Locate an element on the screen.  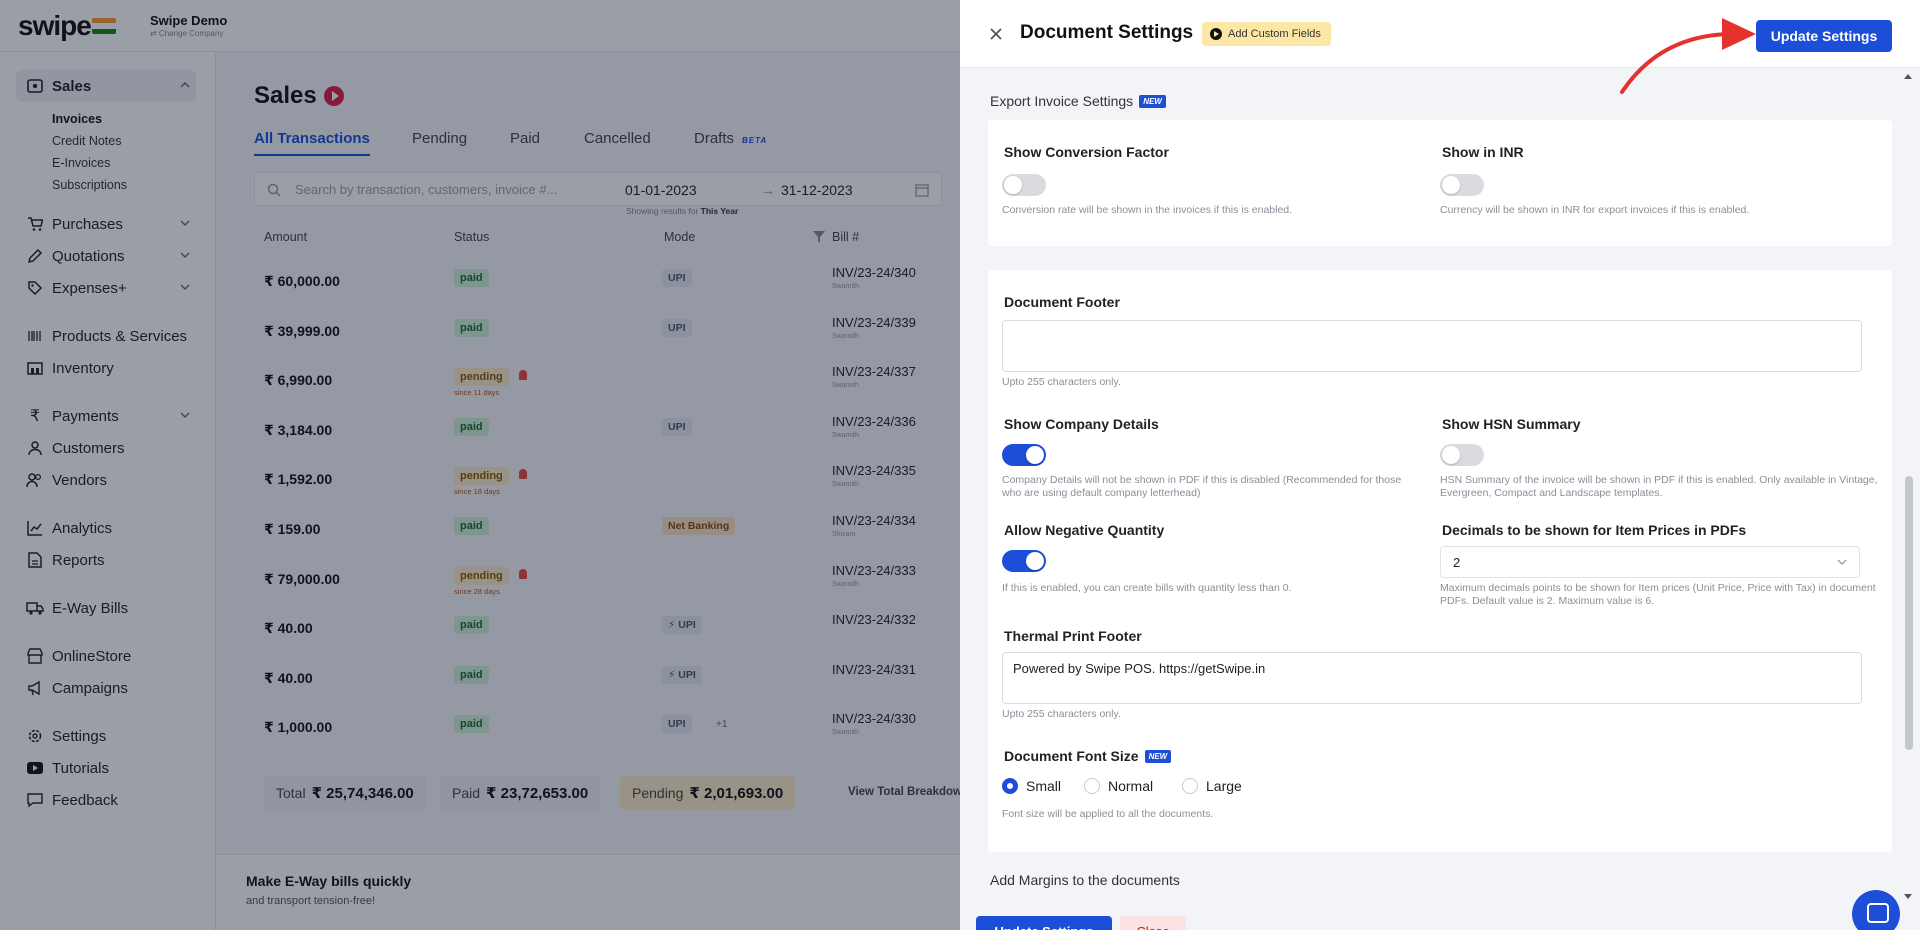
close-icon is located at coordinates (996, 34).